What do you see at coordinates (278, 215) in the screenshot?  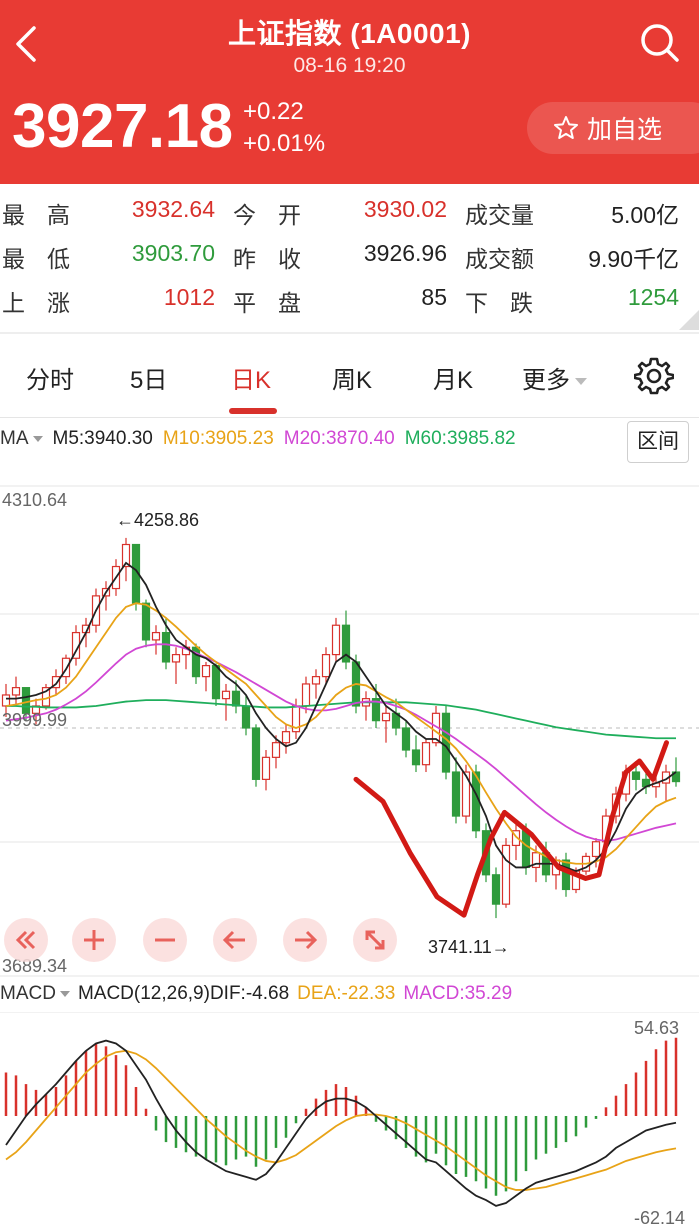 I see `open-label: 今开` at bounding box center [278, 215].